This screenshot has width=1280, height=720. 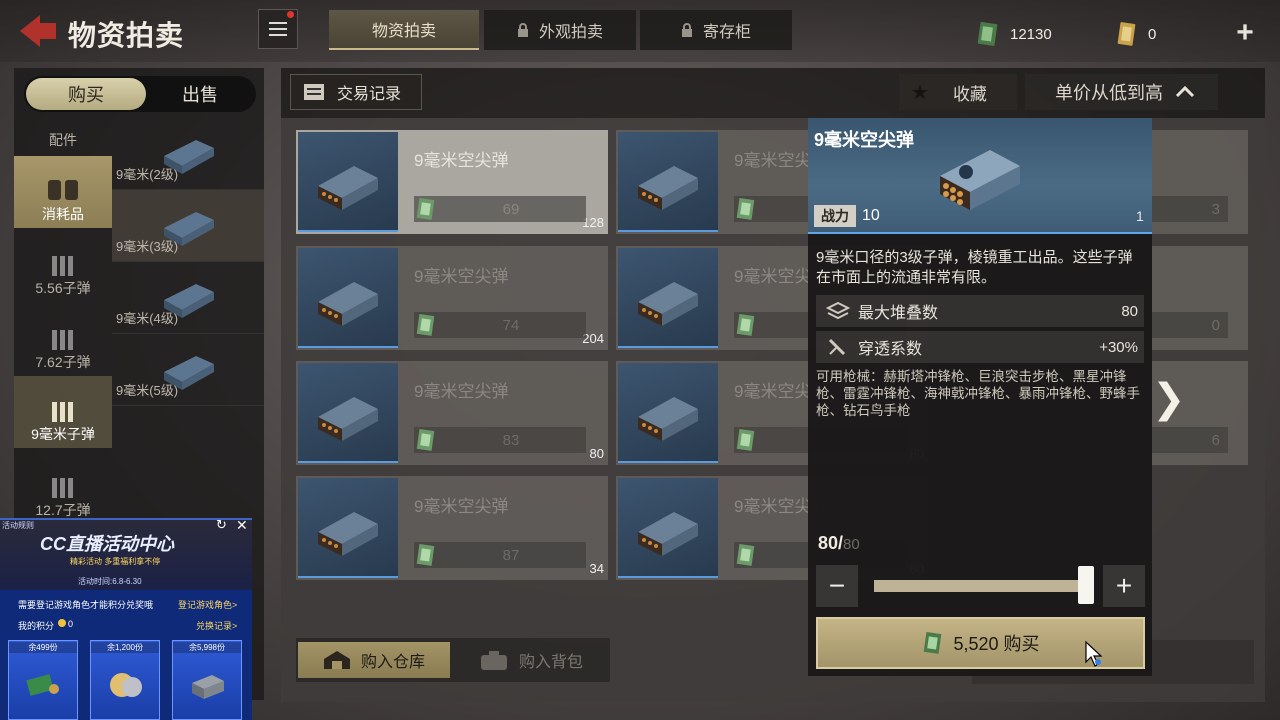 What do you see at coordinates (920, 92) in the screenshot?
I see `star-icon: ★` at bounding box center [920, 92].